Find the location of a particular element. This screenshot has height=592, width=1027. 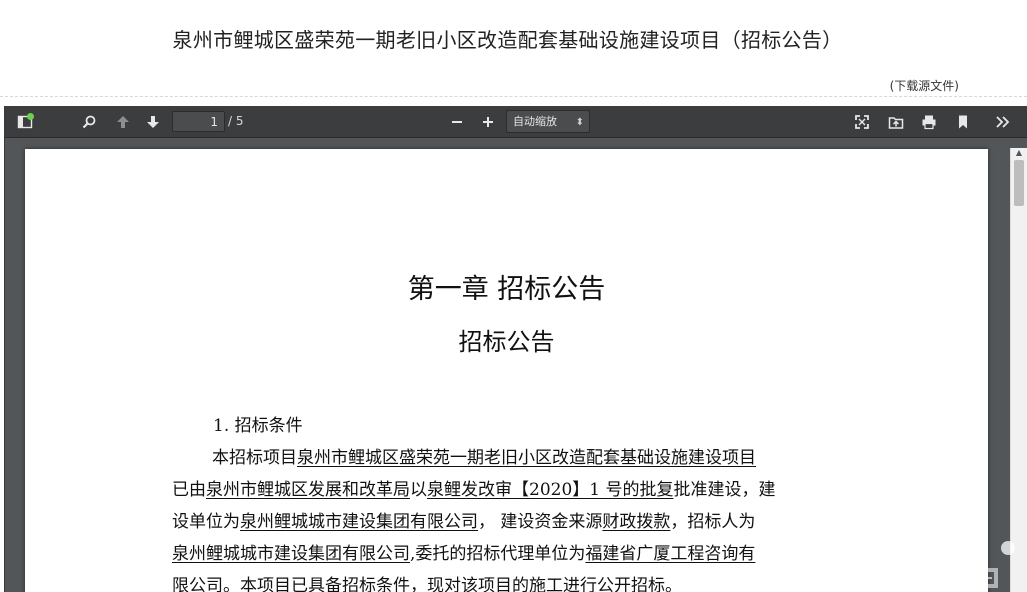

zoom-select: 自动缩放 ⬍ is located at coordinates (548, 121).